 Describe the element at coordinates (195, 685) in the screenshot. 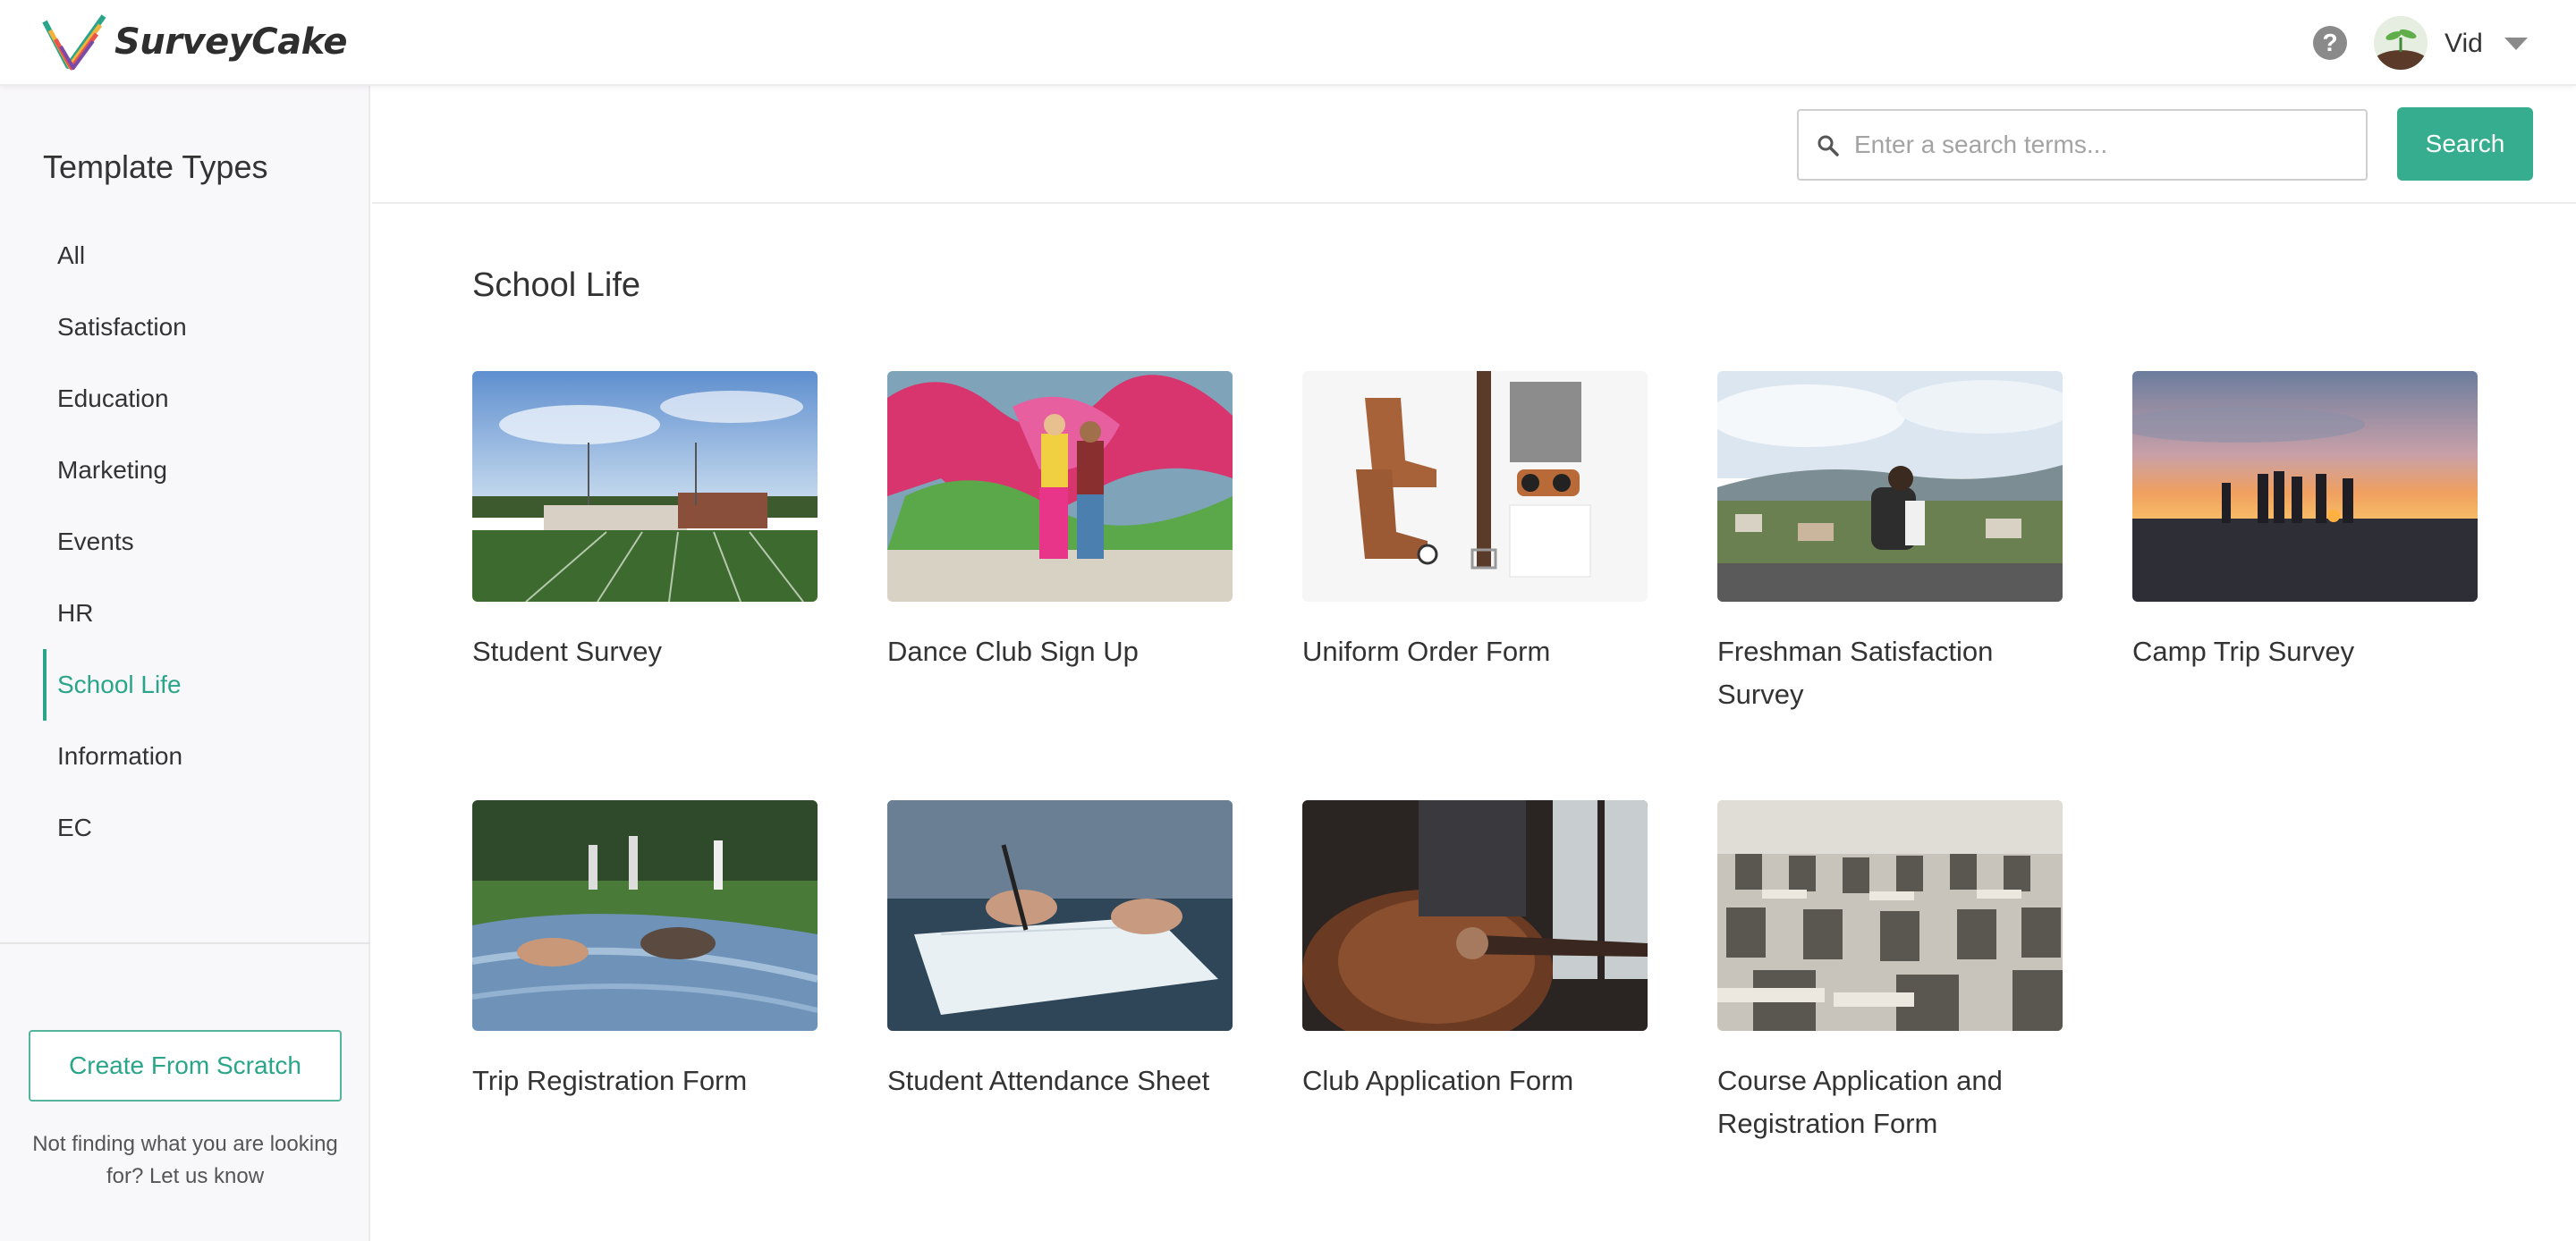

I see `sidebar-item-school-life: School Life` at that location.